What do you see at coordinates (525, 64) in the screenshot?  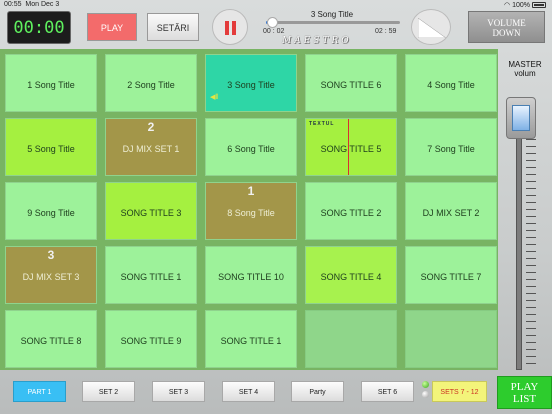 I see `master-label-line-1: MASTER` at bounding box center [525, 64].